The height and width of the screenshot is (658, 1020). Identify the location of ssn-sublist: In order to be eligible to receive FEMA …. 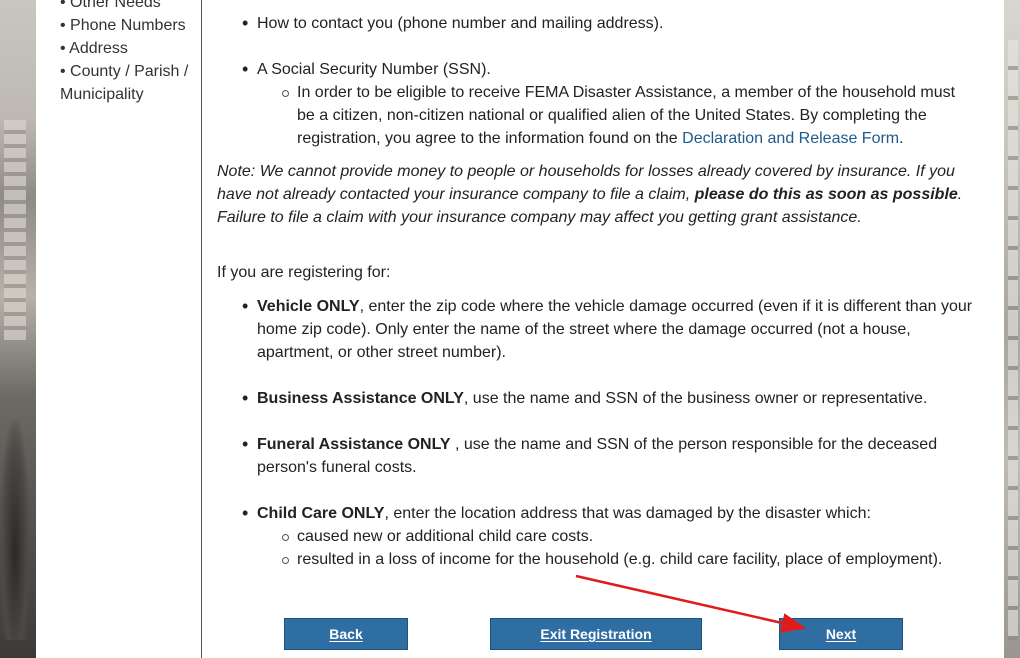
(617, 115).